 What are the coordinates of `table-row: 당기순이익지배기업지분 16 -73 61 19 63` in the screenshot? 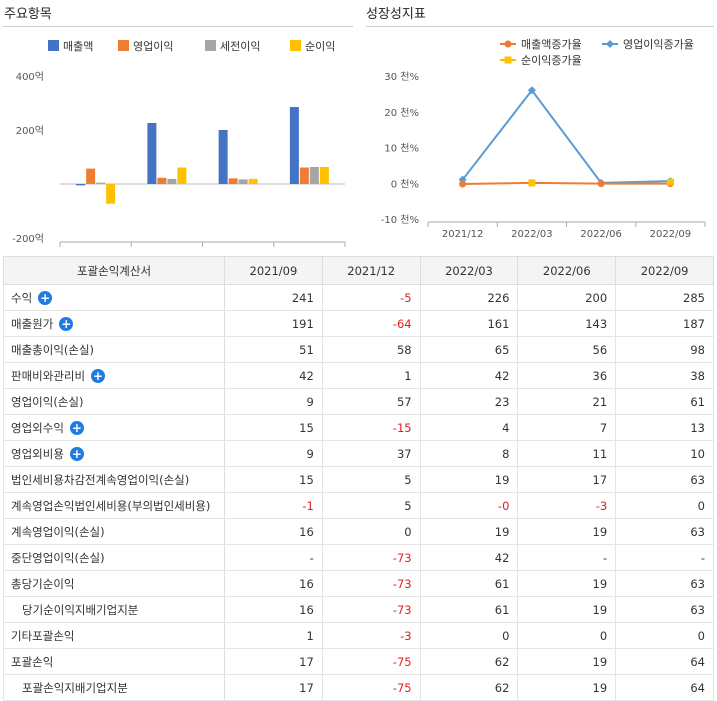 It's located at (358, 609).